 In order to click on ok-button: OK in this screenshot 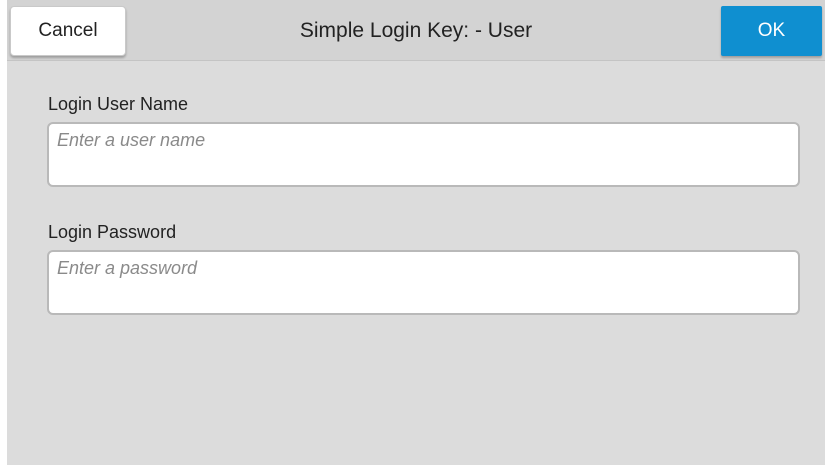, I will do `click(771, 31)`.